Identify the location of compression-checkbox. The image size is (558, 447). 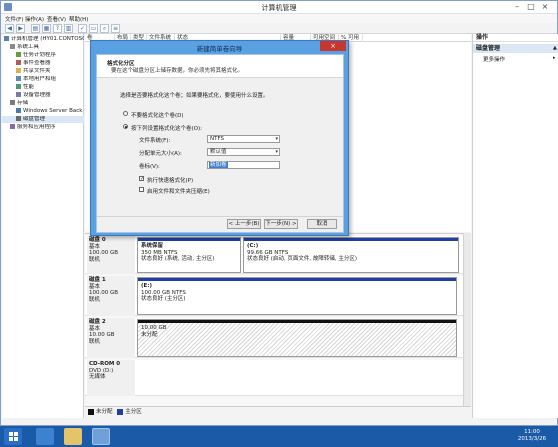
(141, 189).